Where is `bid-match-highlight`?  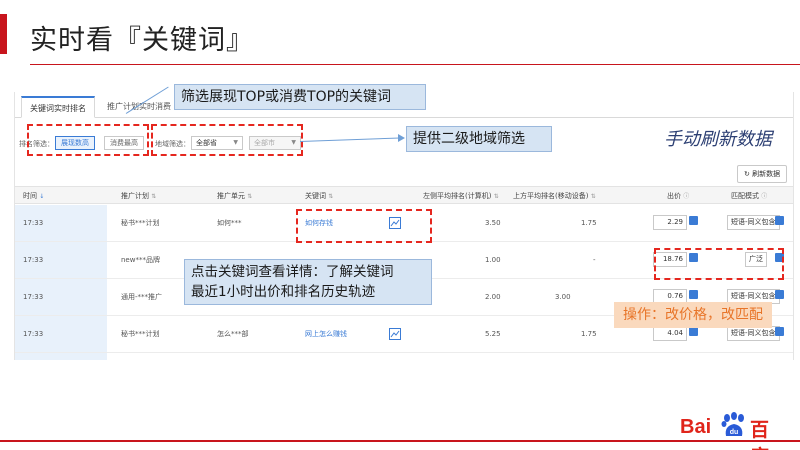
bid-match-highlight is located at coordinates (719, 264).